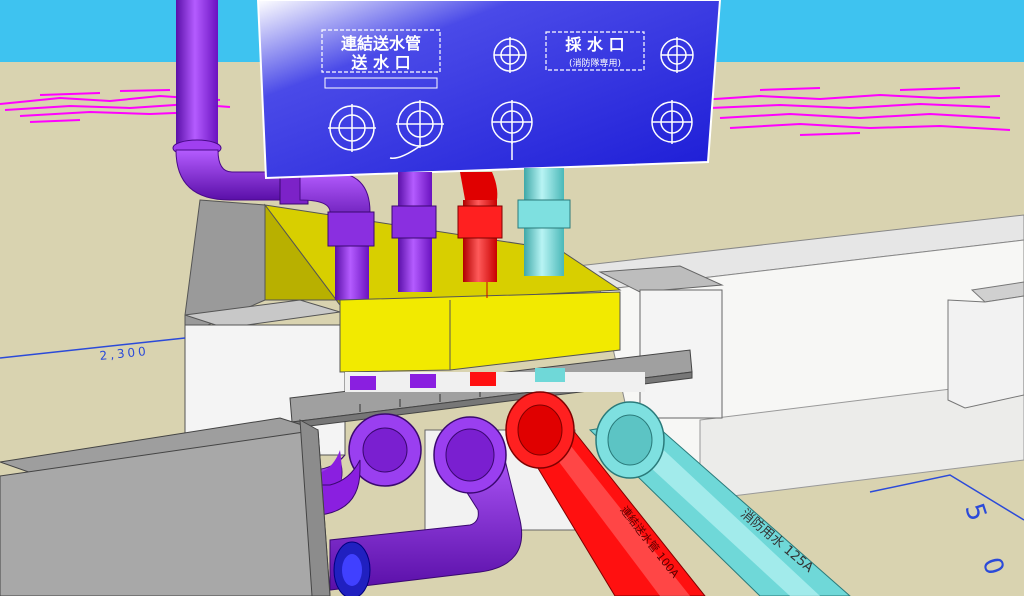  Describe the element at coordinates (985, 352) in the screenshot. I see `right-block-face` at that location.